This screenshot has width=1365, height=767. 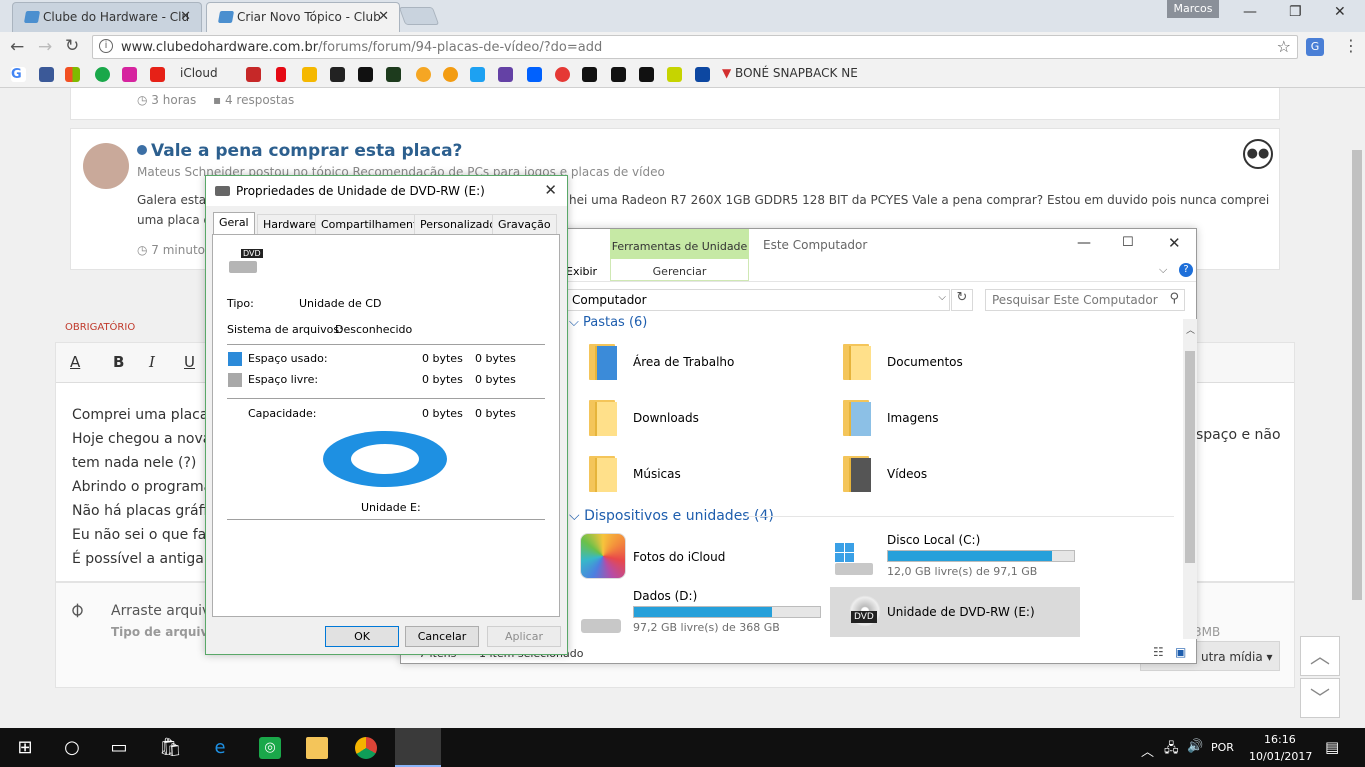 What do you see at coordinates (1190, 329) in the screenshot?
I see `scroll-up-icon: ︿` at bounding box center [1190, 329].